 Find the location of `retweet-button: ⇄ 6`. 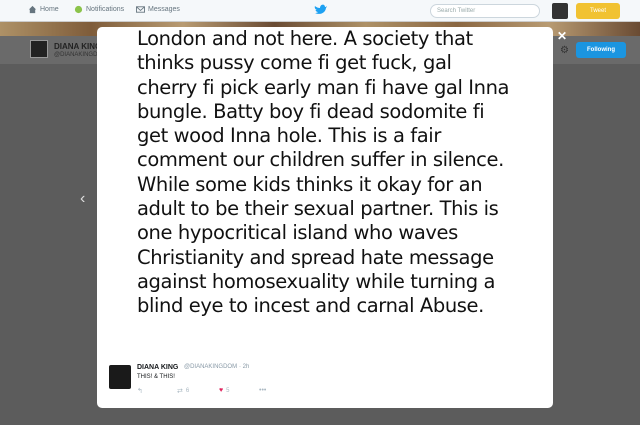

retweet-button: ⇄ 6 is located at coordinates (183, 391).